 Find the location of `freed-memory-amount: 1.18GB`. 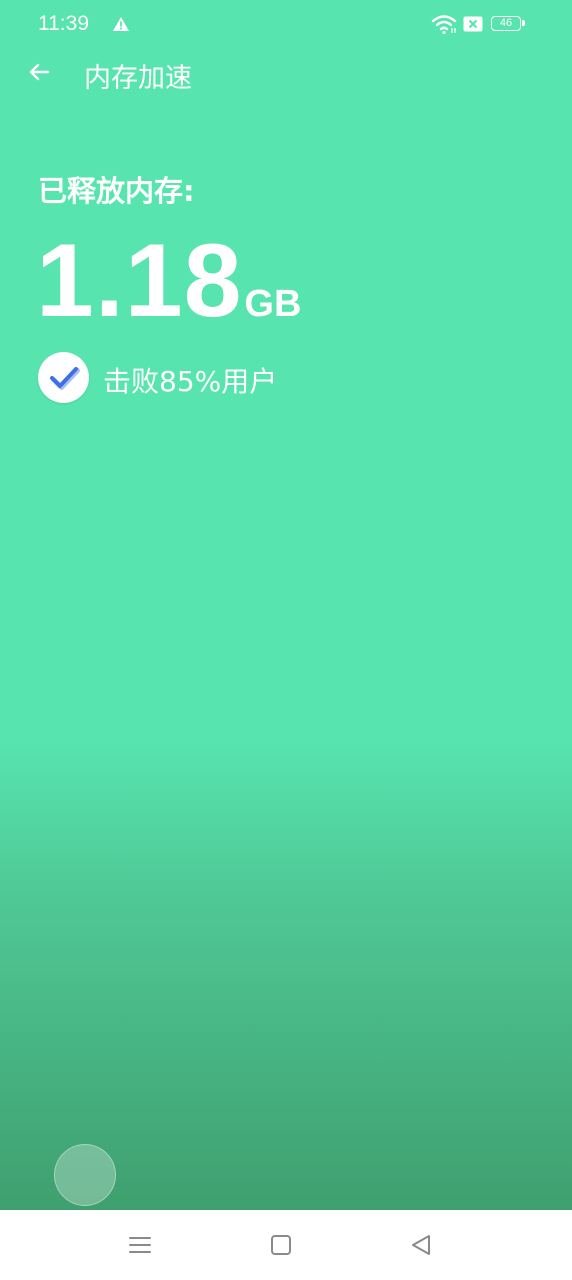

freed-memory-amount: 1.18GB is located at coordinates (168, 281).